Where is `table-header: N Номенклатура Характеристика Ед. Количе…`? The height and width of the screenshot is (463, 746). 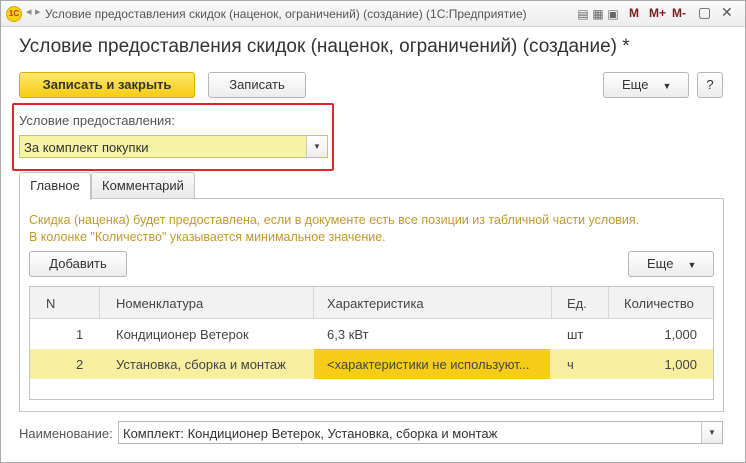 table-header: N Номенклатура Характеристика Ед. Количе… is located at coordinates (371, 303).